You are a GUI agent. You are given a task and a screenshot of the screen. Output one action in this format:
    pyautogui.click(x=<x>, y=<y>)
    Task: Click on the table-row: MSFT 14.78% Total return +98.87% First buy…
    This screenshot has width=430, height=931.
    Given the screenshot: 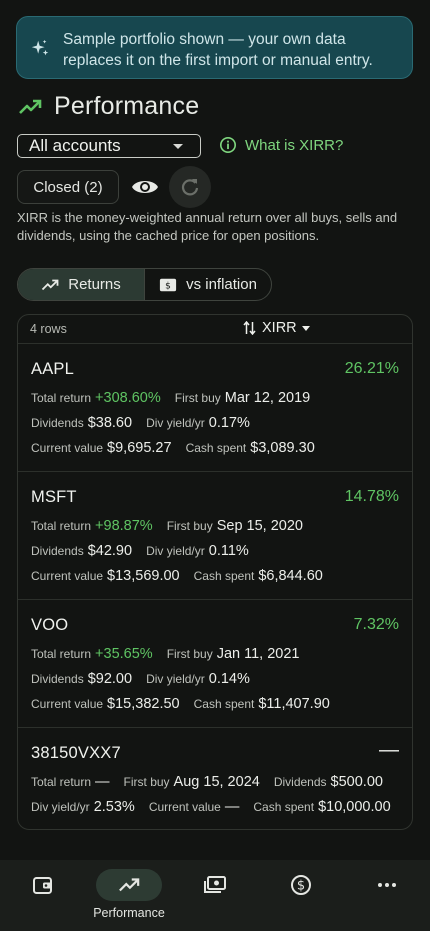 What is the action you would take?
    pyautogui.click(x=215, y=536)
    